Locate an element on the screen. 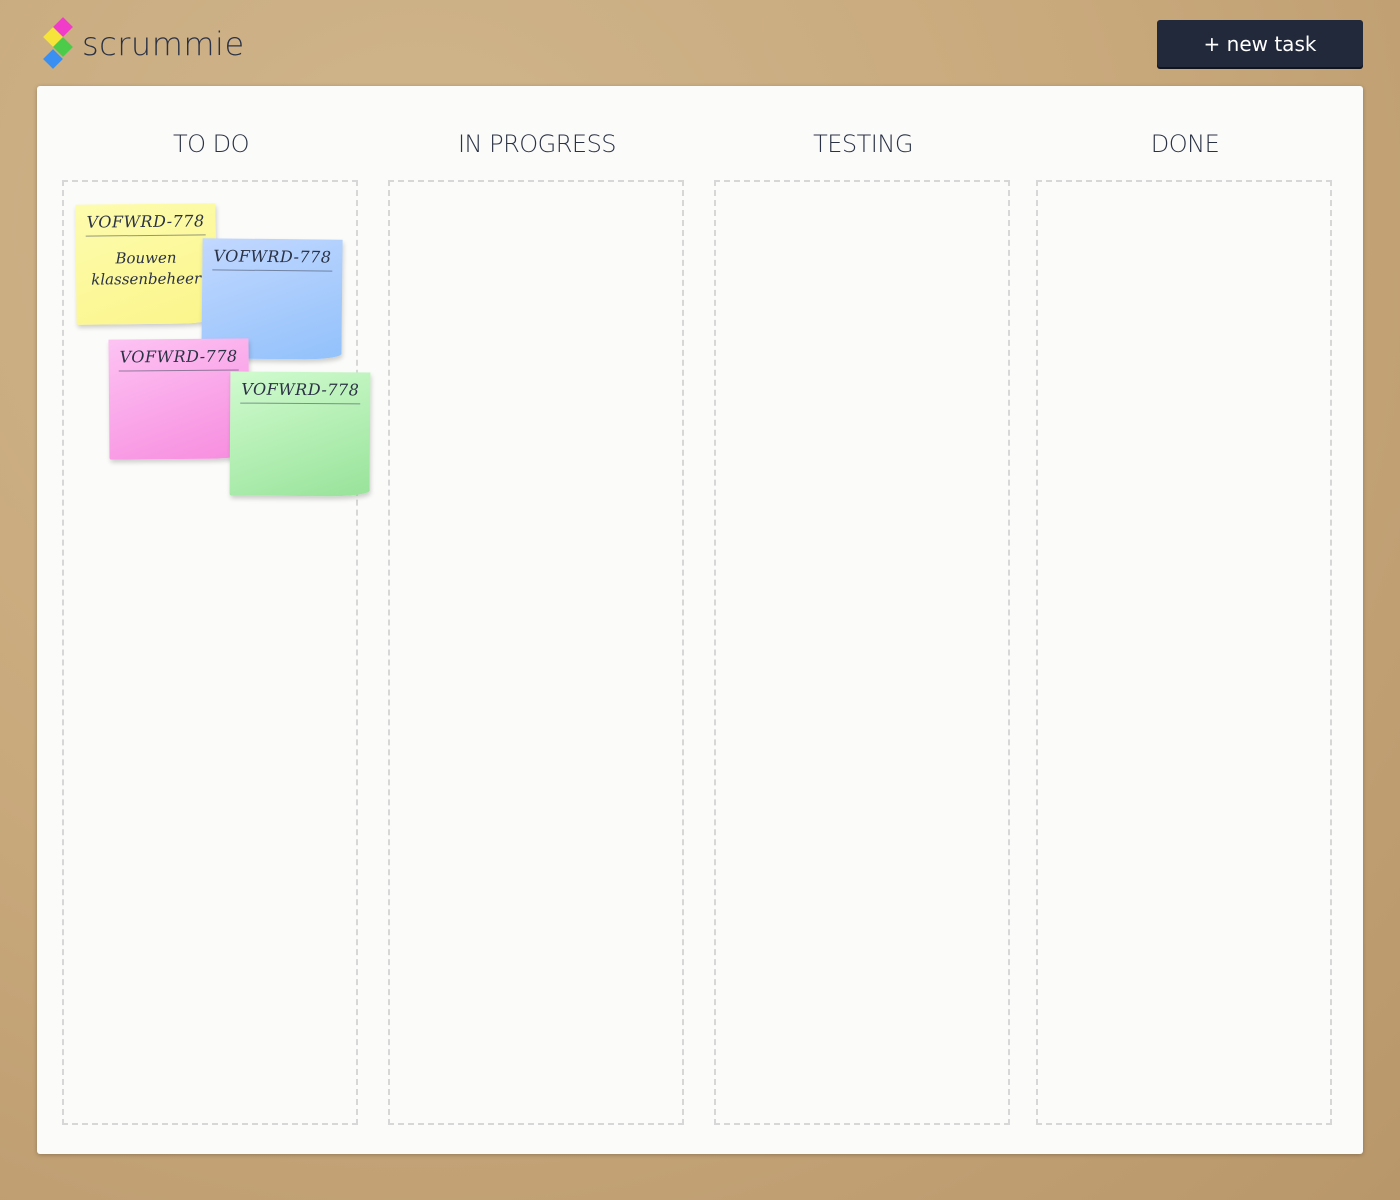 This screenshot has width=1400, height=1200. task-note: VOFWRD-778 Bouwen klassenbeheer is located at coordinates (146, 264).